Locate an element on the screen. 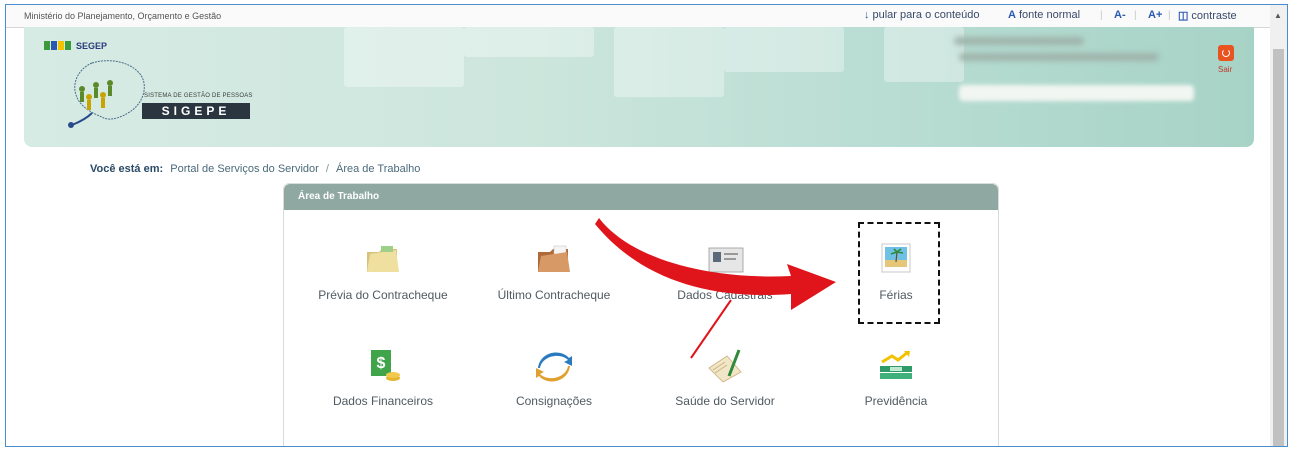 The width and height of the screenshot is (1293, 451). font-increase-button: A+ is located at coordinates (1155, 15).